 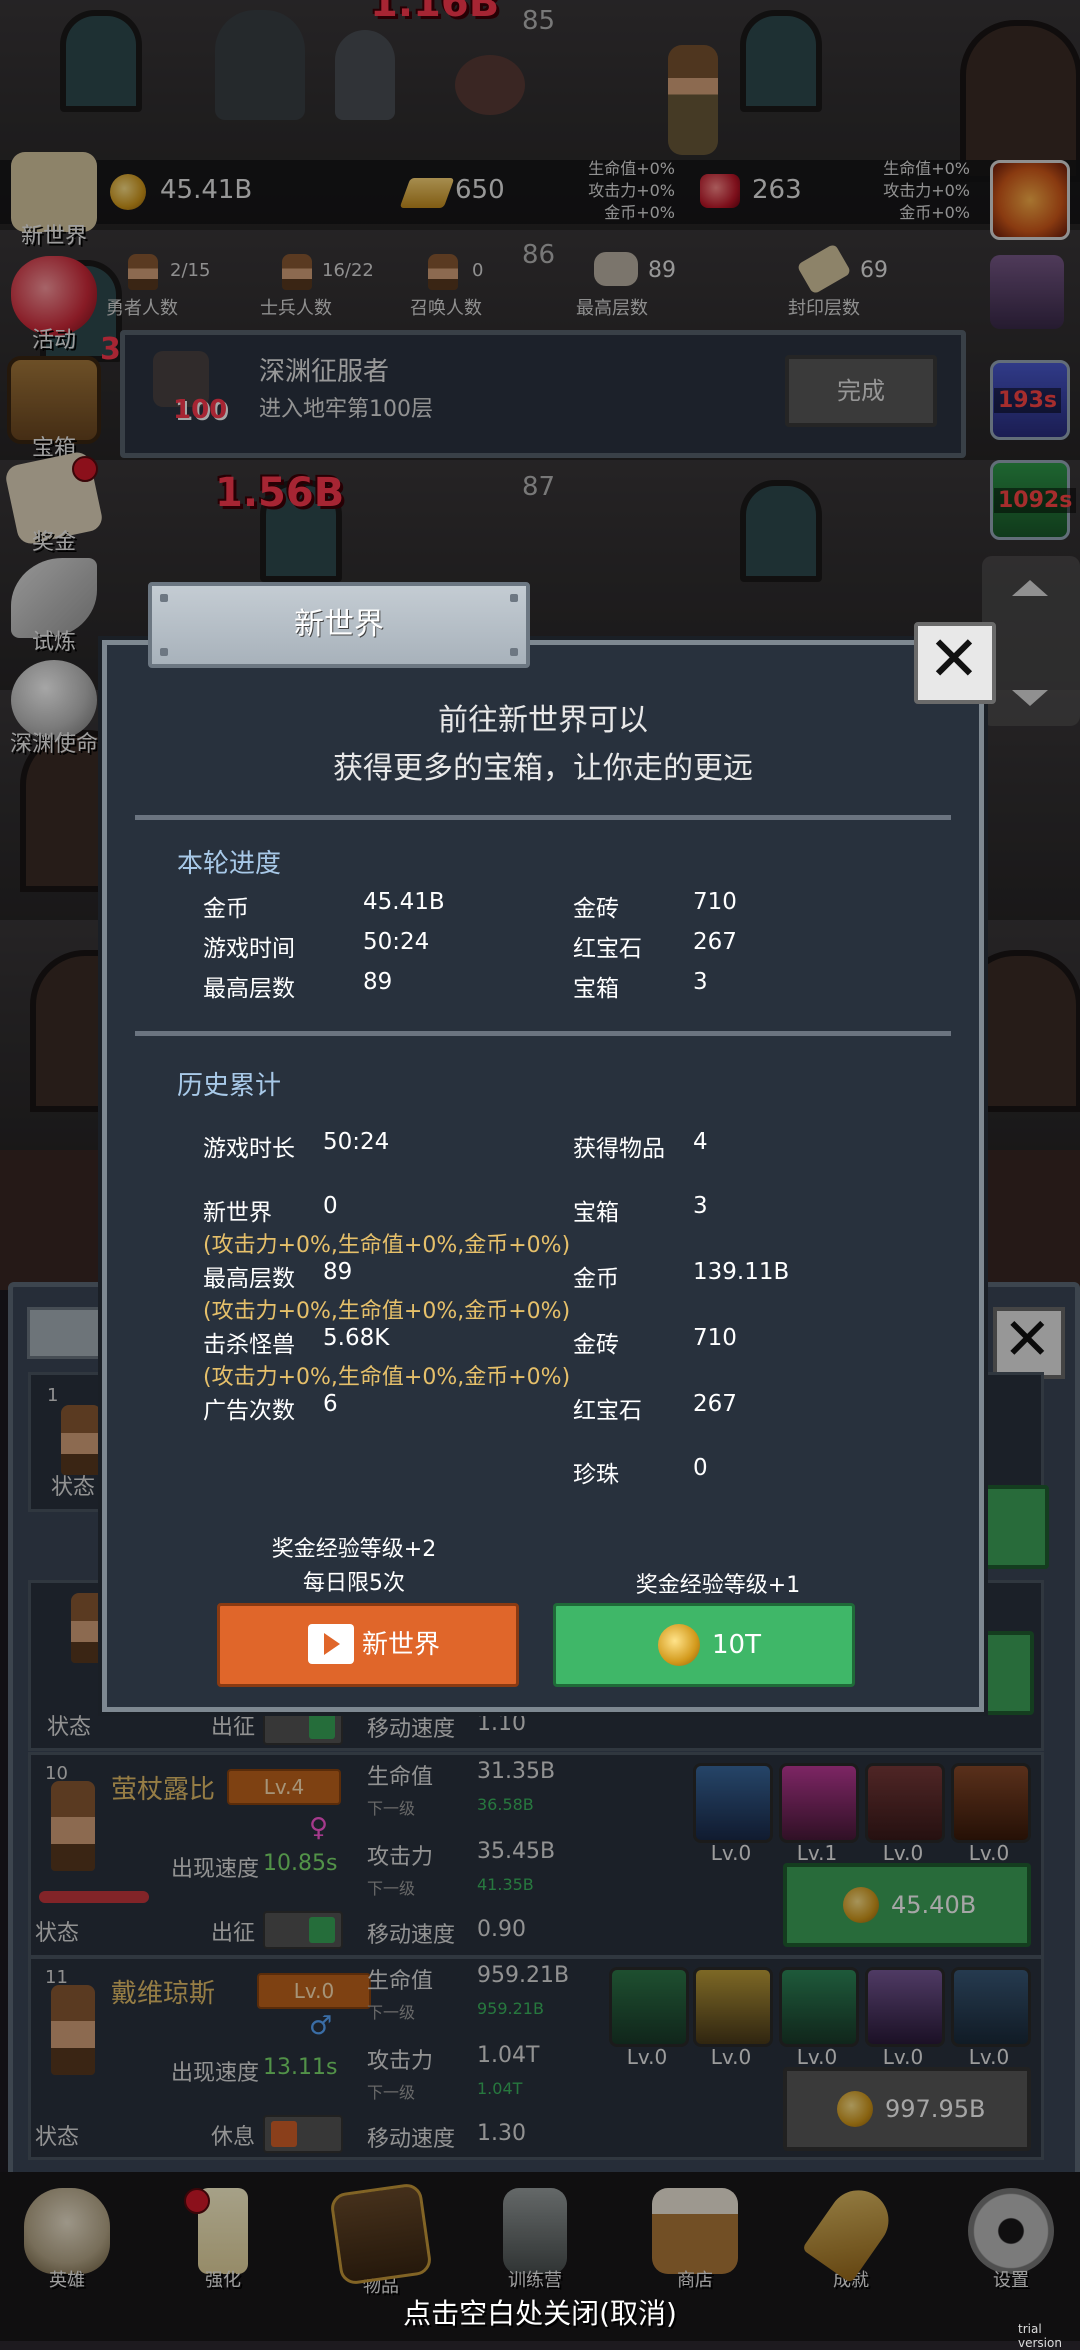 What do you see at coordinates (401, 1645) in the screenshot?
I see `ad-button-label: 新世界` at bounding box center [401, 1645].